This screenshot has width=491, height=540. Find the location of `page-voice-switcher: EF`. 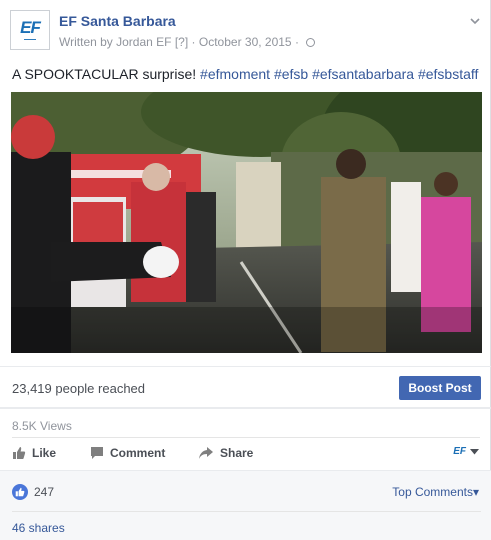

page-voice-switcher: EF is located at coordinates (466, 451).